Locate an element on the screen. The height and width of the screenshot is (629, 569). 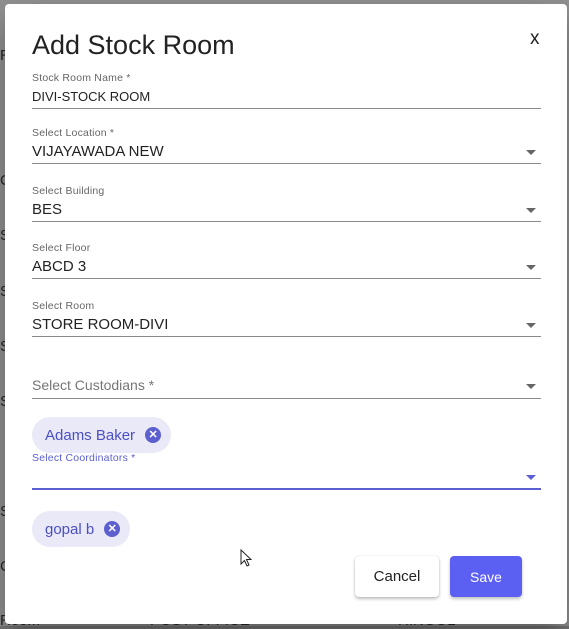
field-label: Select Floor is located at coordinates (61, 248).